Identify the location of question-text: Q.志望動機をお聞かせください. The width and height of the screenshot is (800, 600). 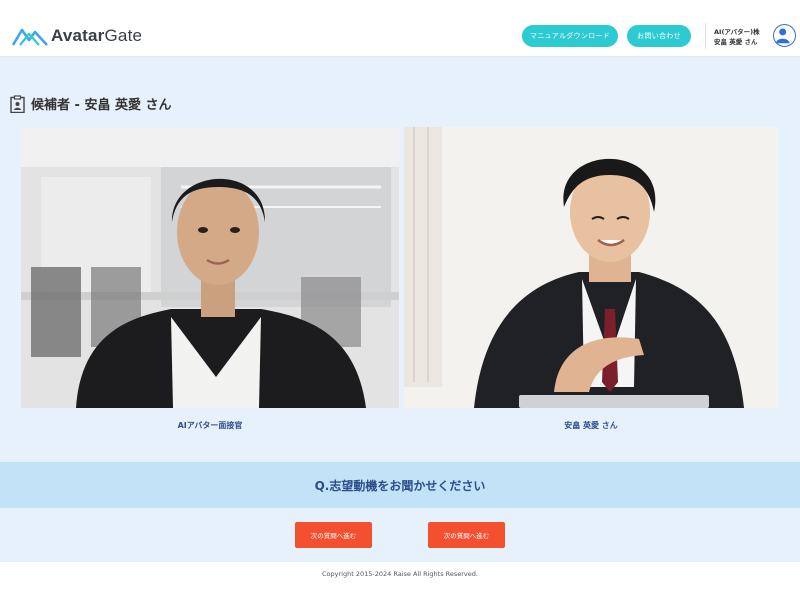
(400, 485).